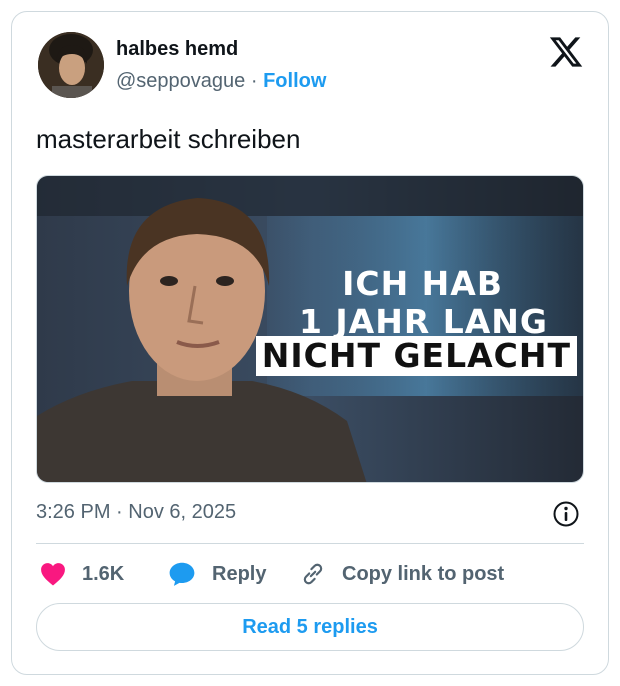  I want to click on tweet-timestamp: 3:26 PM · Nov 6, 2025, so click(136, 512).